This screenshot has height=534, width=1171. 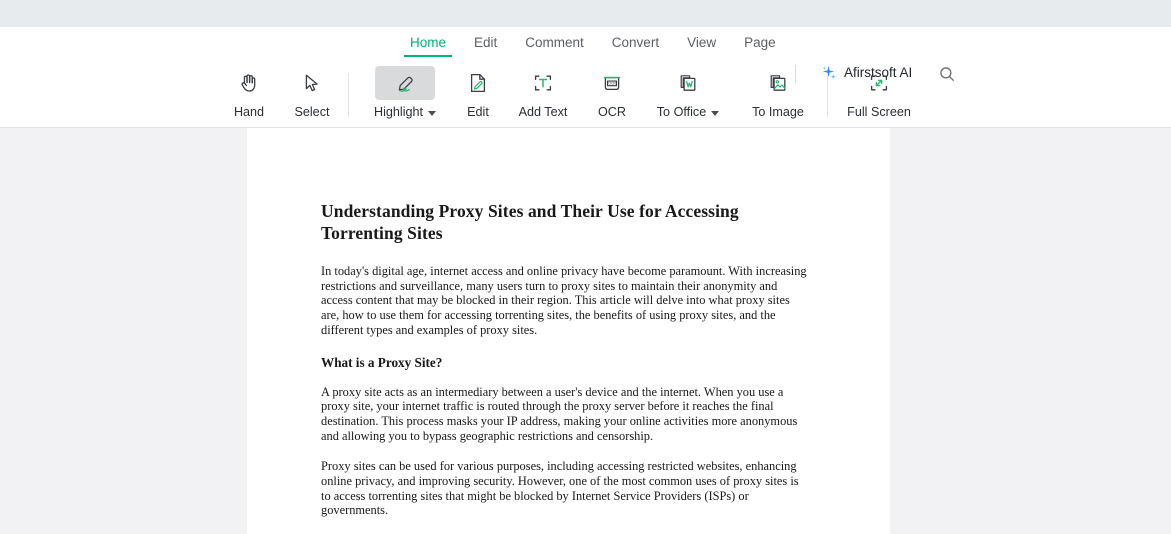 I want to click on tool-full-screen: Full Screen, so click(x=879, y=96).